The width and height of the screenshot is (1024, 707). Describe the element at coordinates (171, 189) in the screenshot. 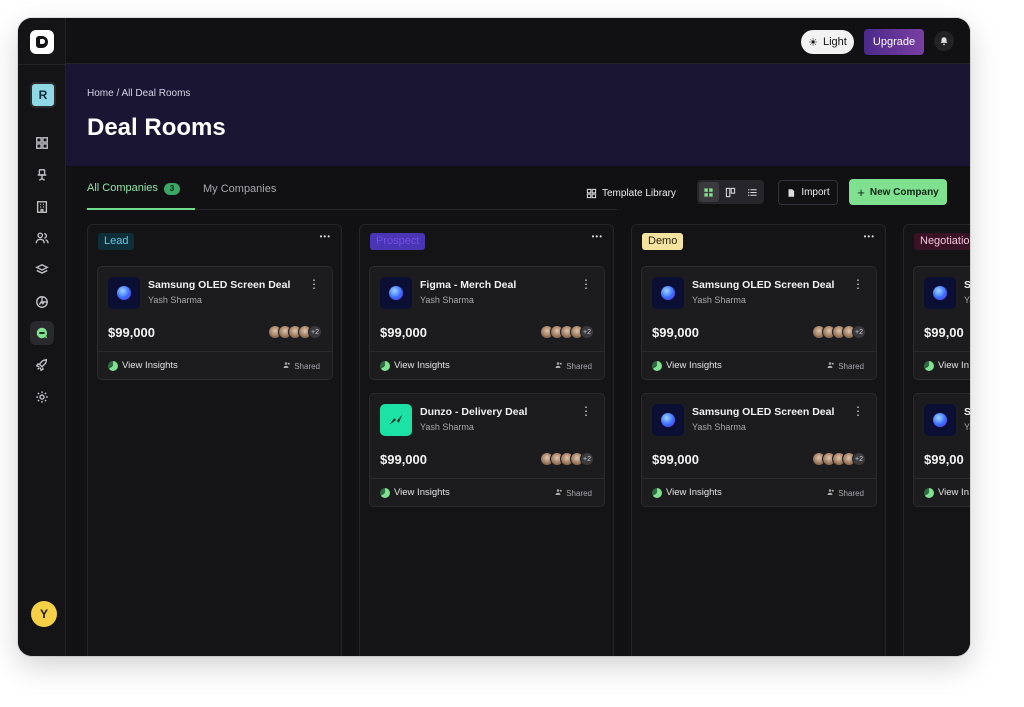

I see `count-badge: 3` at that location.